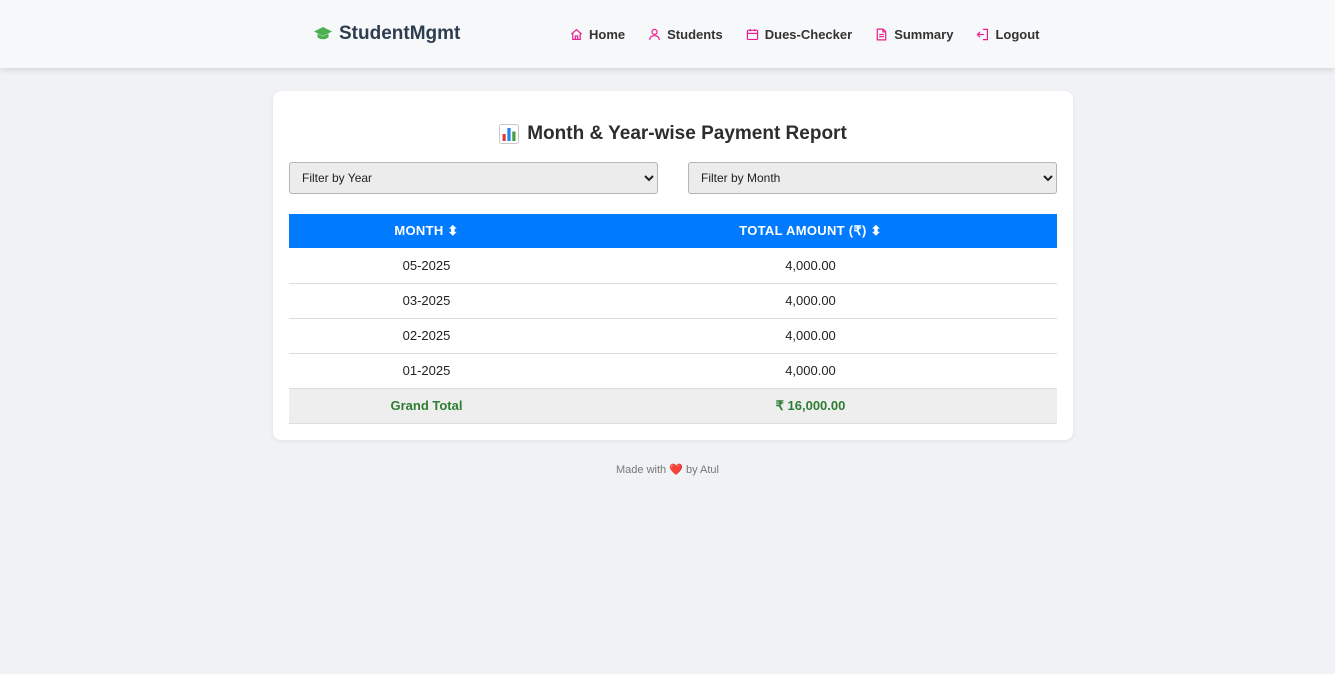 The width and height of the screenshot is (1335, 674). I want to click on nav-dues-checker-label: Dues-Checker, so click(808, 34).